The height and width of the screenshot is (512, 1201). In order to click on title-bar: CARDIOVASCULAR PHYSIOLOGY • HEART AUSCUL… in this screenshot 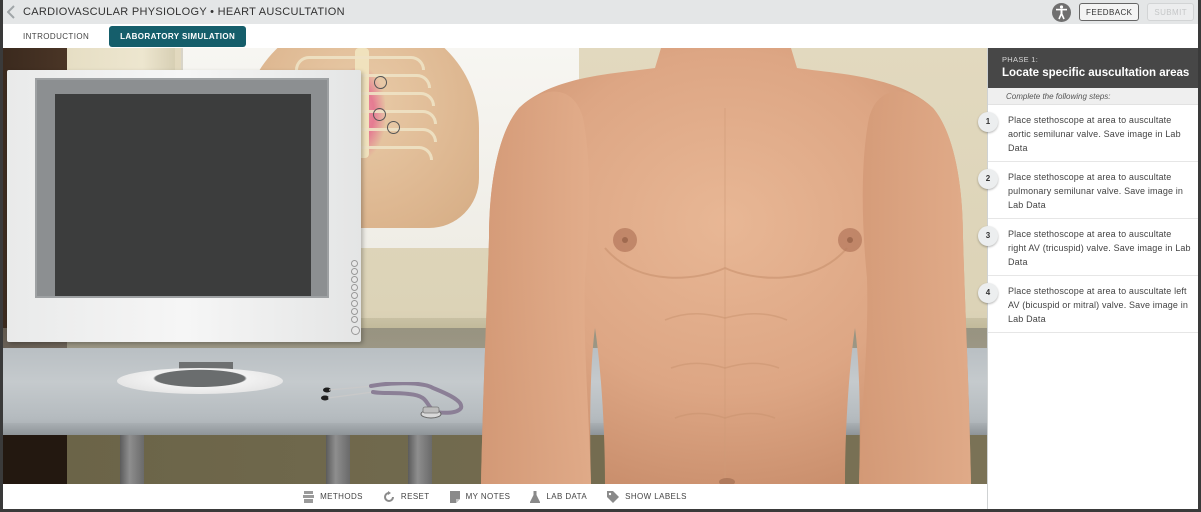, I will do `click(600, 12)`.